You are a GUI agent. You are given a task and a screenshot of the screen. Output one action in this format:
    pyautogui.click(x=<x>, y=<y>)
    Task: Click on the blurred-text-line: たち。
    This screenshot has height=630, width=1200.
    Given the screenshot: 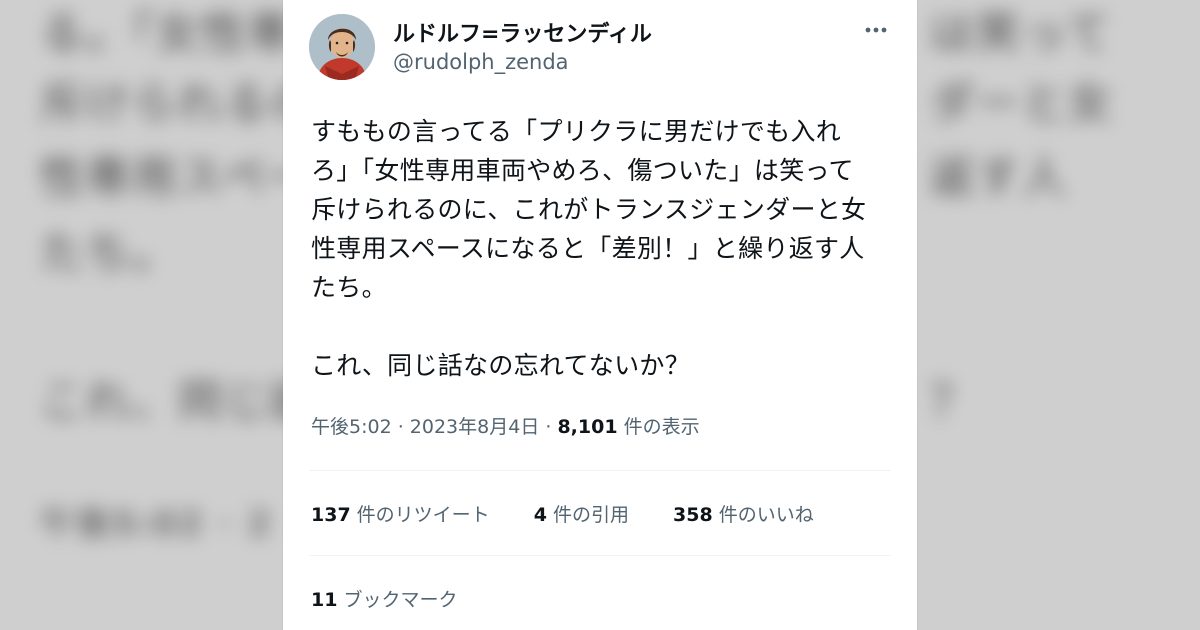 What is the action you would take?
    pyautogui.click(x=109, y=253)
    